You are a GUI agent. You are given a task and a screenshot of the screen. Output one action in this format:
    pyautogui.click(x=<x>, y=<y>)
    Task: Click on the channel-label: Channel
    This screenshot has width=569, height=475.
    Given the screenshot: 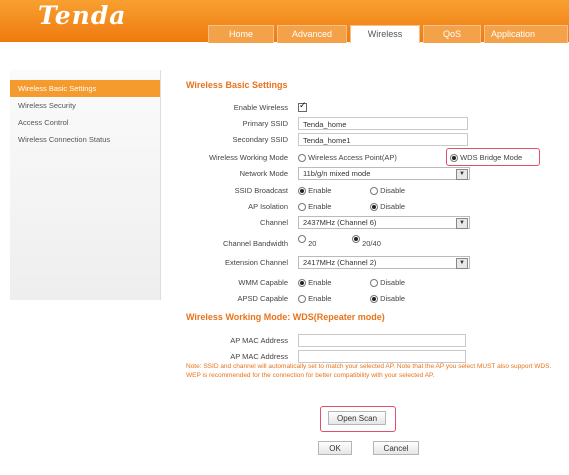 What is the action you would take?
    pyautogui.click(x=274, y=222)
    